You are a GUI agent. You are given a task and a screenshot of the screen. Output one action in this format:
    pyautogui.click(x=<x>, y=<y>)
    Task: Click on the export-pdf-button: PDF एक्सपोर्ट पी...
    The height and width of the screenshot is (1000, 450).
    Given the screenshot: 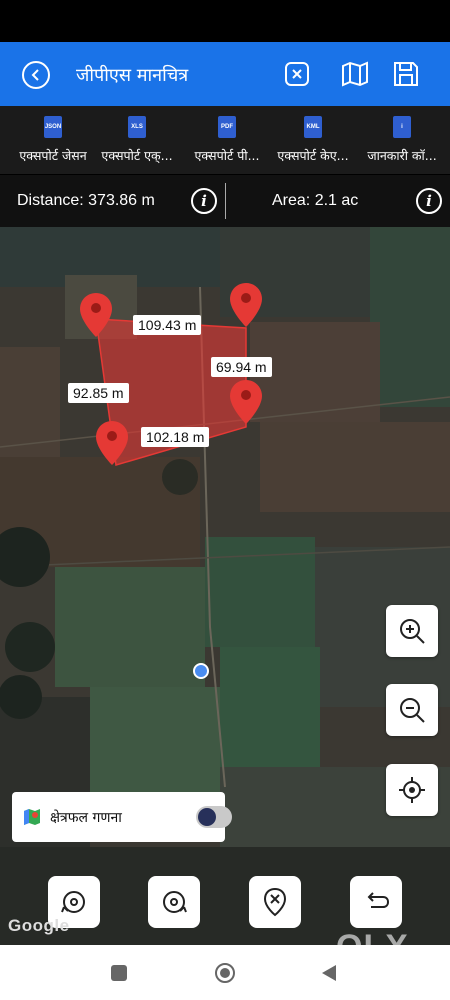 What is the action you would take?
    pyautogui.click(x=227, y=140)
    